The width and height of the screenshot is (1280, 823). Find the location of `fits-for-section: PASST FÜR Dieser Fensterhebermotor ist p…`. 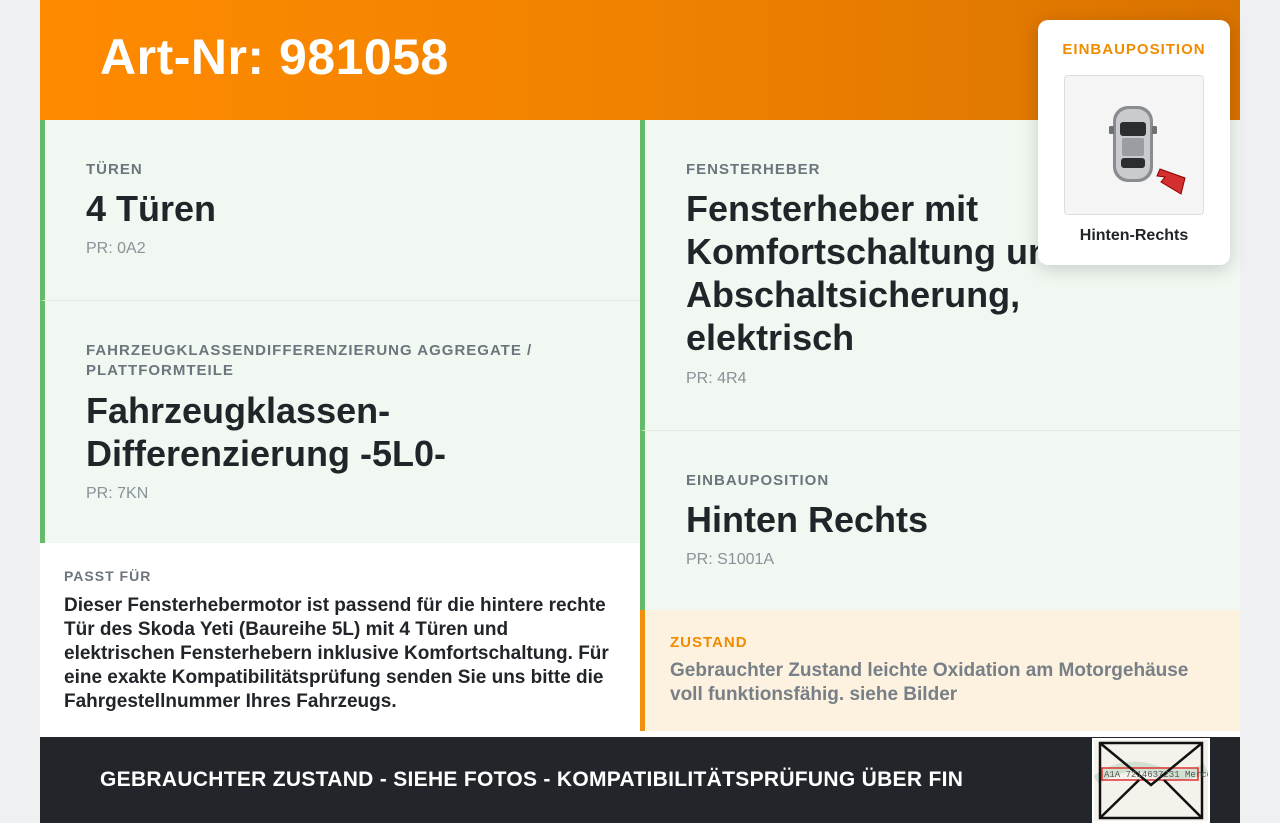

fits-for-section: PASST FÜR Dieser Fensterhebermotor ist p… is located at coordinates (340, 640).